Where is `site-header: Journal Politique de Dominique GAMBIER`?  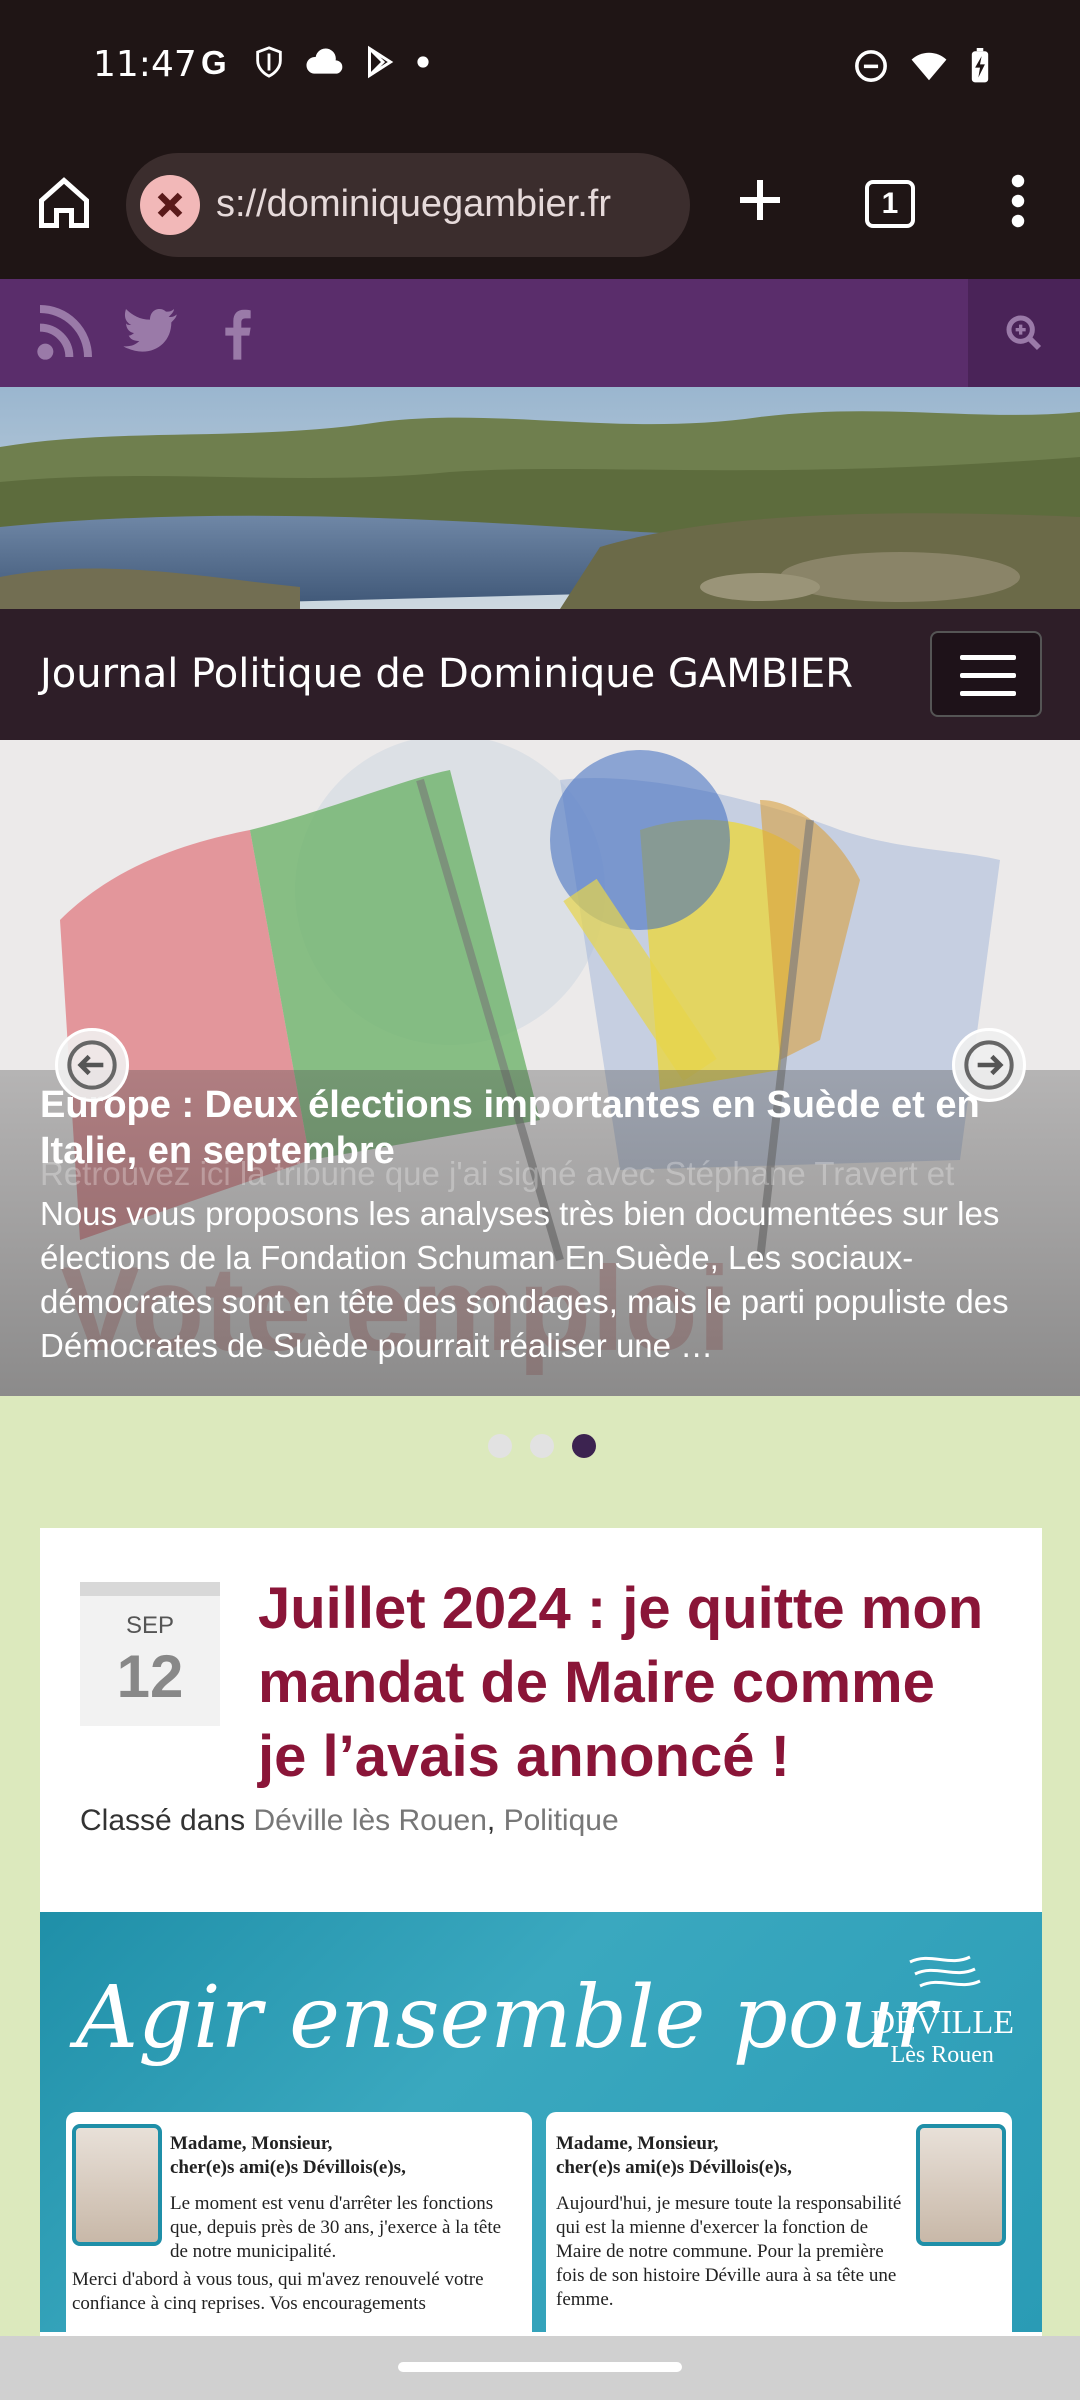 site-header: Journal Politique de Dominique GAMBIER is located at coordinates (540, 674).